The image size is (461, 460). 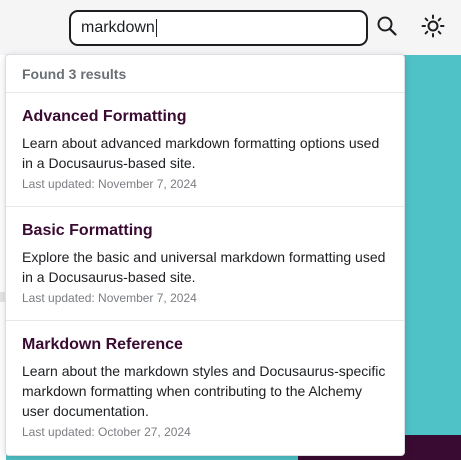 I want to click on search-input: markdown, so click(x=218, y=28).